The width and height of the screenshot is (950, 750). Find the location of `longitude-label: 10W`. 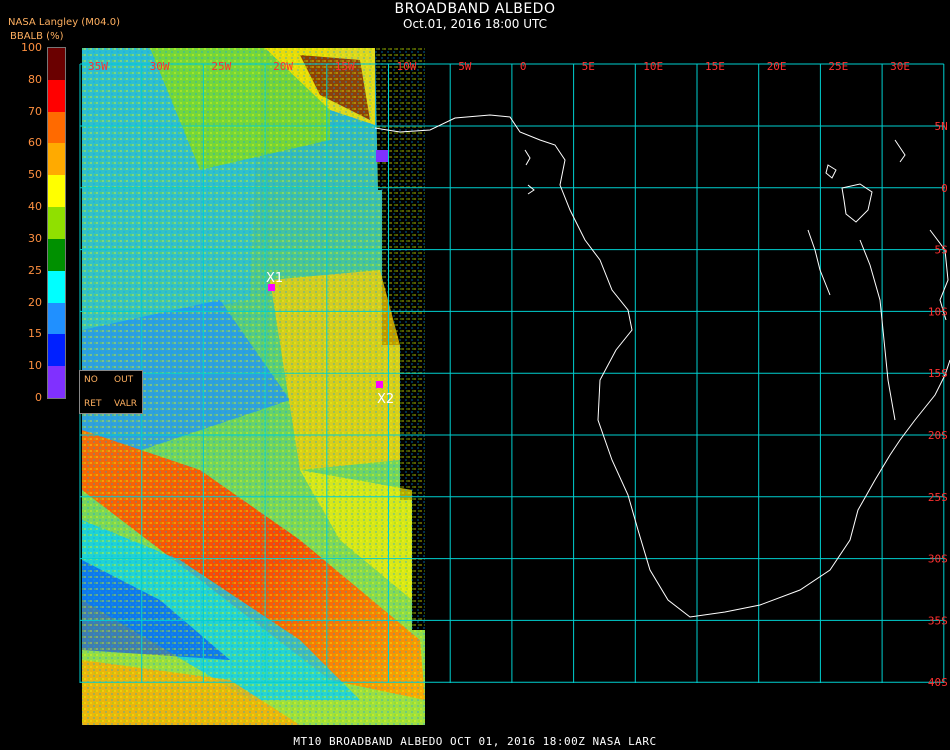

longitude-label: 10W is located at coordinates (407, 66).